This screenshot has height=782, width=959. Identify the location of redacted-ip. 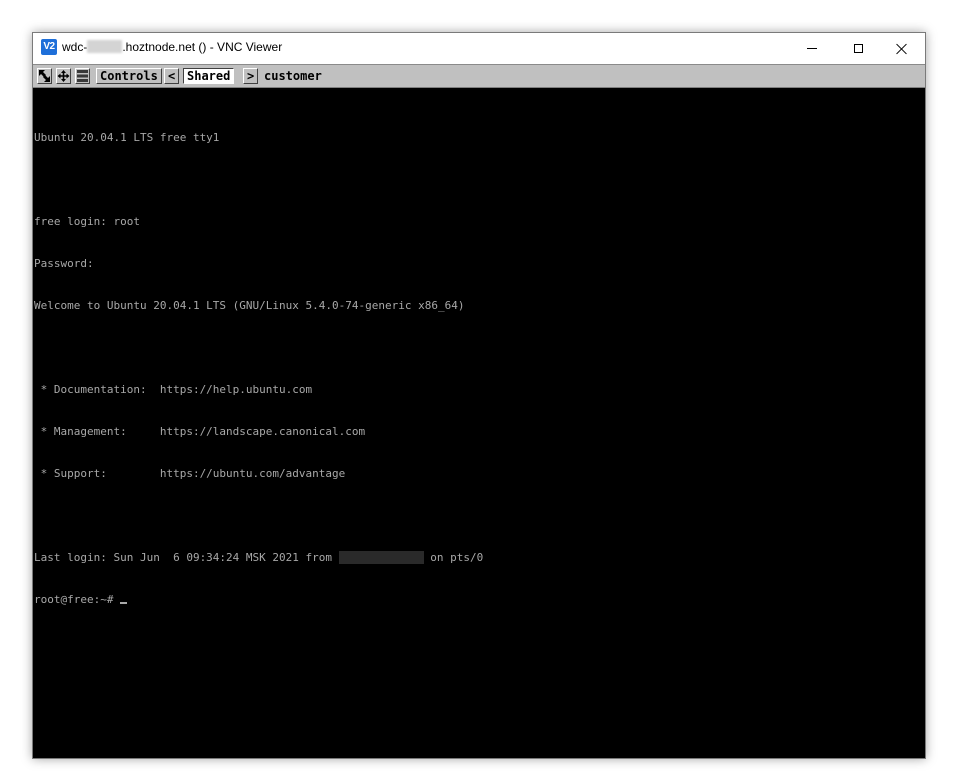
(381, 557).